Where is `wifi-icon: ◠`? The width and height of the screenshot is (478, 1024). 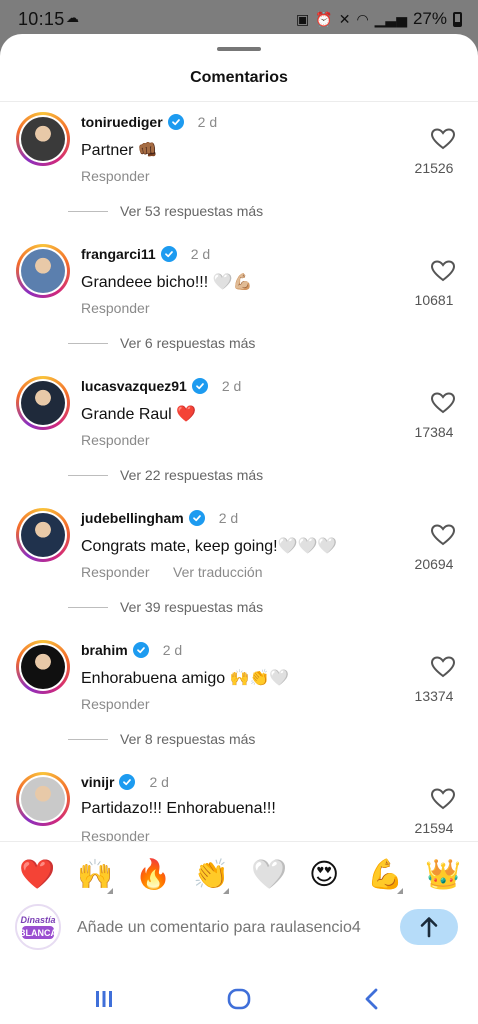 wifi-icon: ◠ is located at coordinates (362, 18).